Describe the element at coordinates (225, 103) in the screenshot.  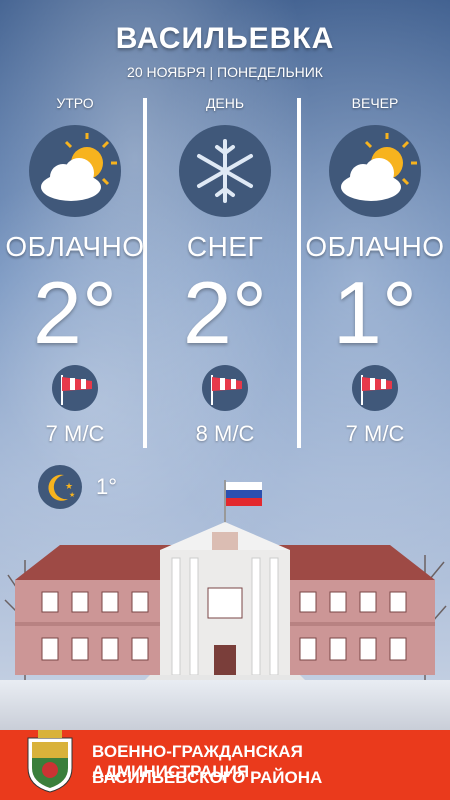
I see `period-label: ДЕНЬ` at that location.